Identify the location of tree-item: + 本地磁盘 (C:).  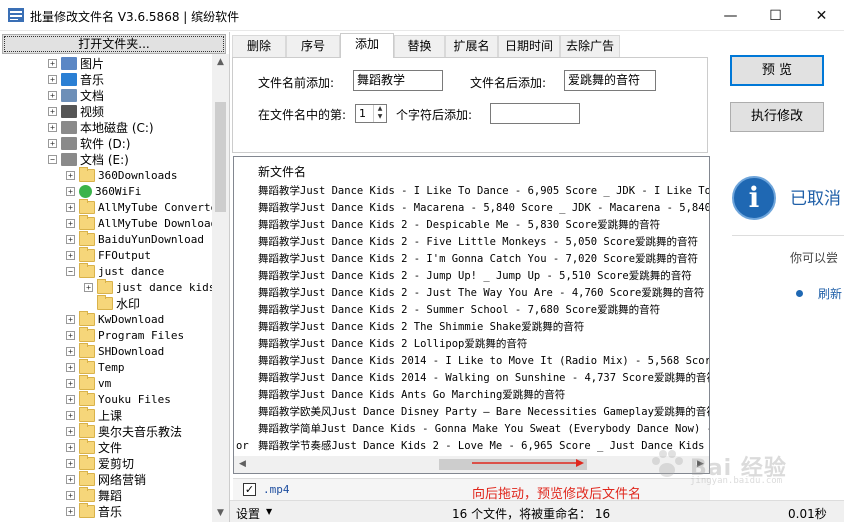
(101, 127).